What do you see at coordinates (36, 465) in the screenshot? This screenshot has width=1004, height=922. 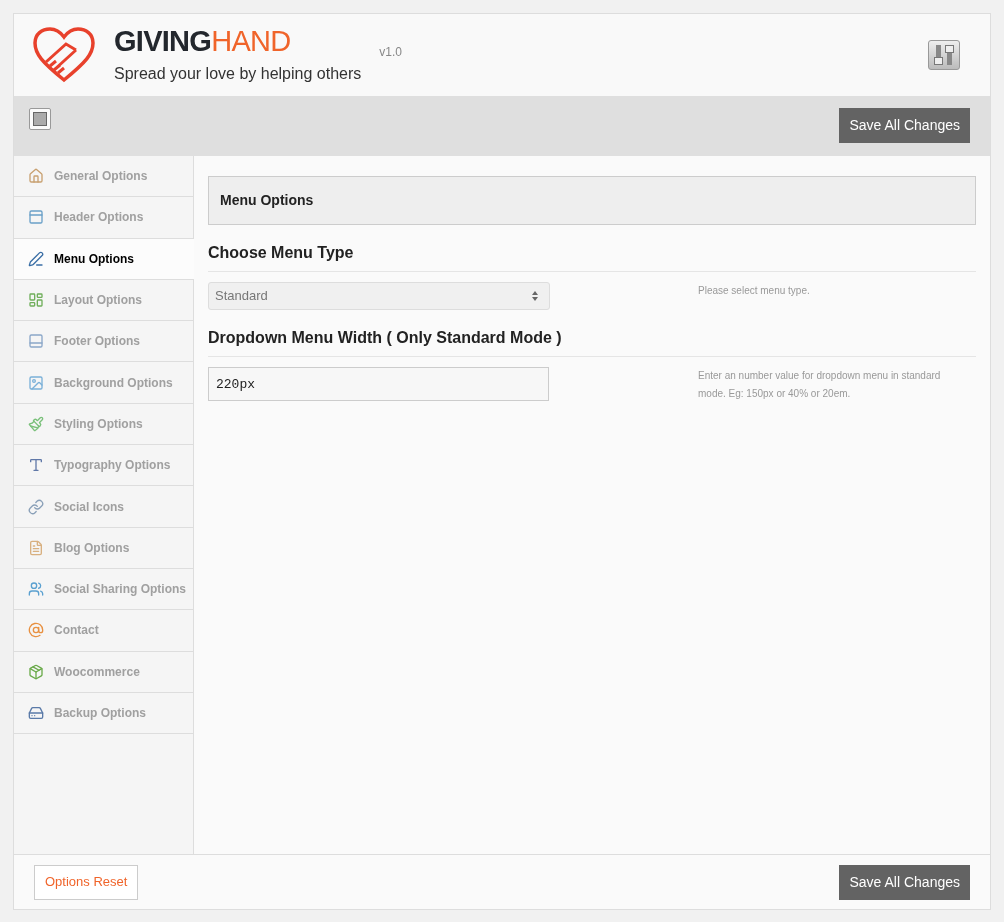 I see `type-icon` at bounding box center [36, 465].